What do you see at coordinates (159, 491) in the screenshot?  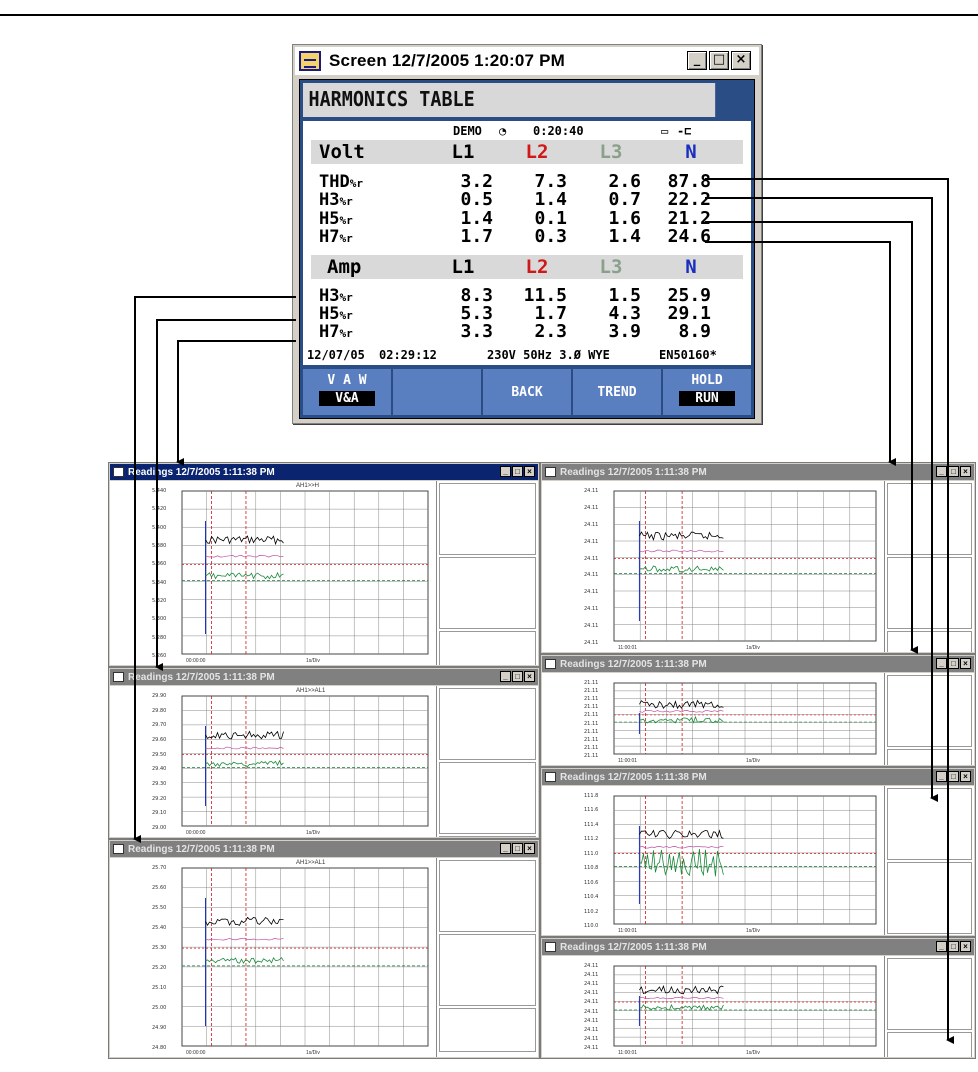 I see `tick-label: 5.440` at bounding box center [159, 491].